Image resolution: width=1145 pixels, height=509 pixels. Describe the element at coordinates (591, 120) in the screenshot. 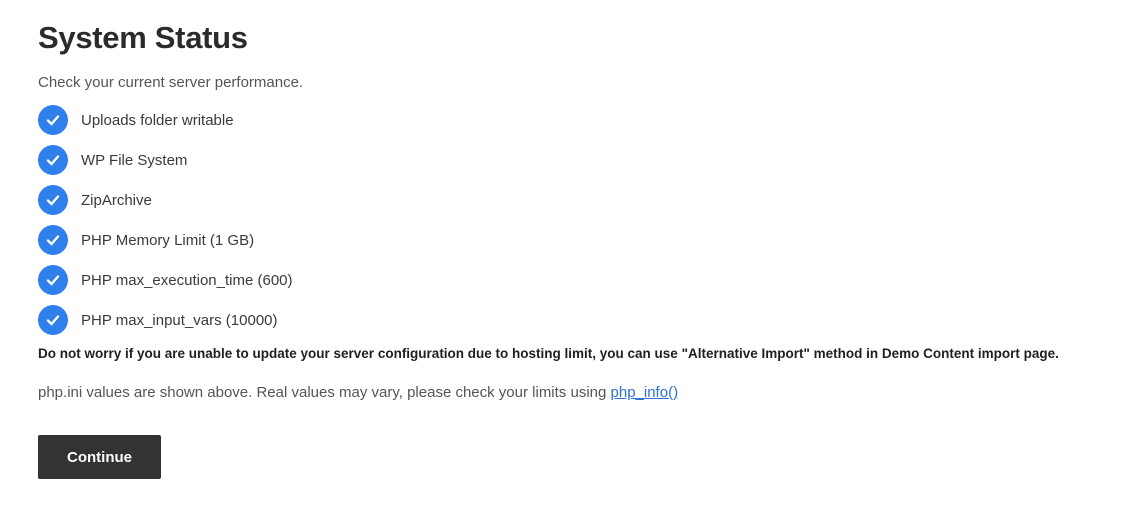

I see `status-check-item: Uploads folder writable` at that location.